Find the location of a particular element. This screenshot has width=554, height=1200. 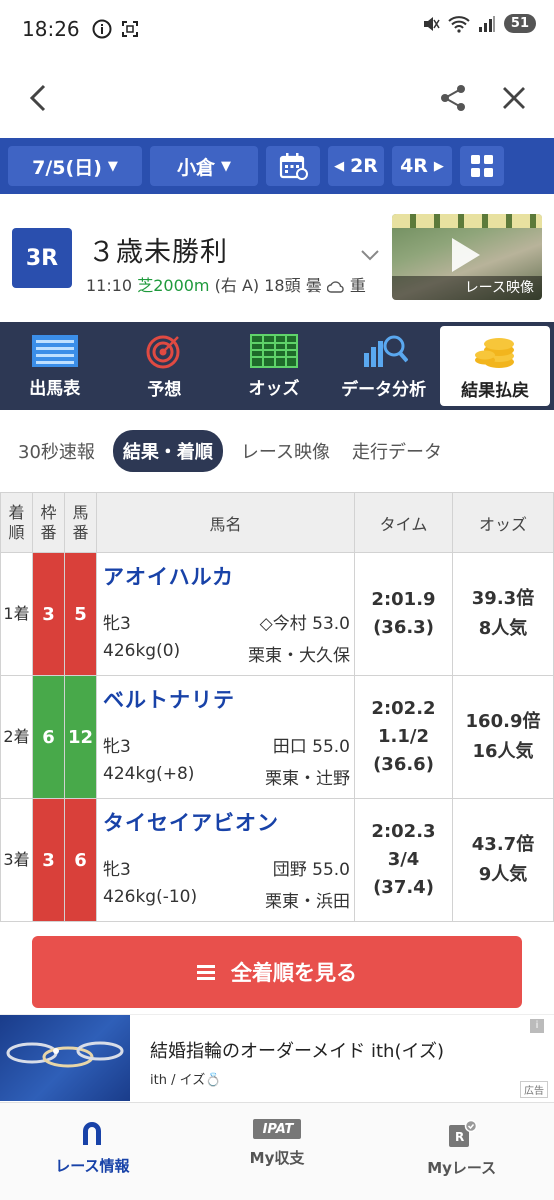

horse-trainer: 栗東・浜田 is located at coordinates (307, 902).